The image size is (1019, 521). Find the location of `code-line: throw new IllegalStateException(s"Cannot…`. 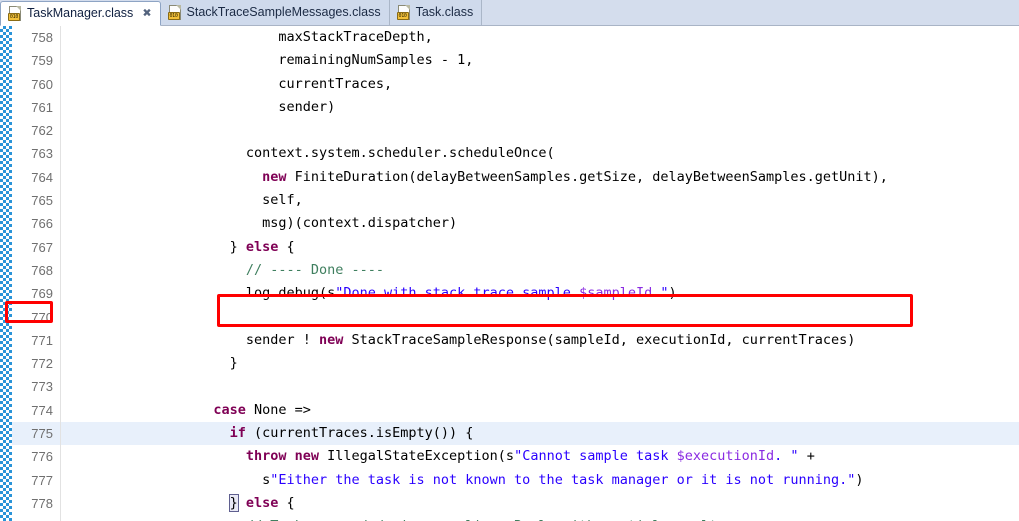

code-line: throw new IllegalStateException(s"Cannot… is located at coordinates (540, 456).